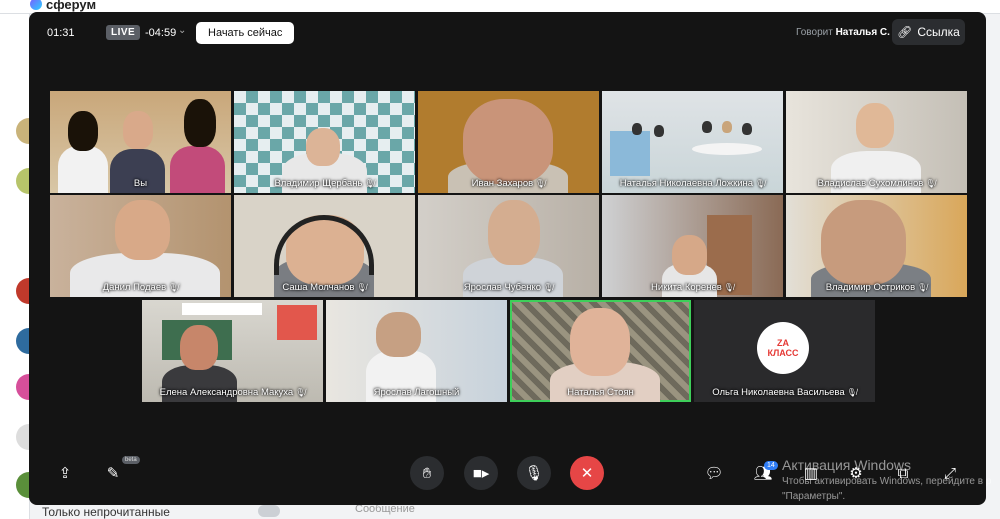 Image resolution: width=1000 pixels, height=519 pixels. I want to click on participant-name: Владислав Сухомлинов 🎙︎̸, so click(876, 183).